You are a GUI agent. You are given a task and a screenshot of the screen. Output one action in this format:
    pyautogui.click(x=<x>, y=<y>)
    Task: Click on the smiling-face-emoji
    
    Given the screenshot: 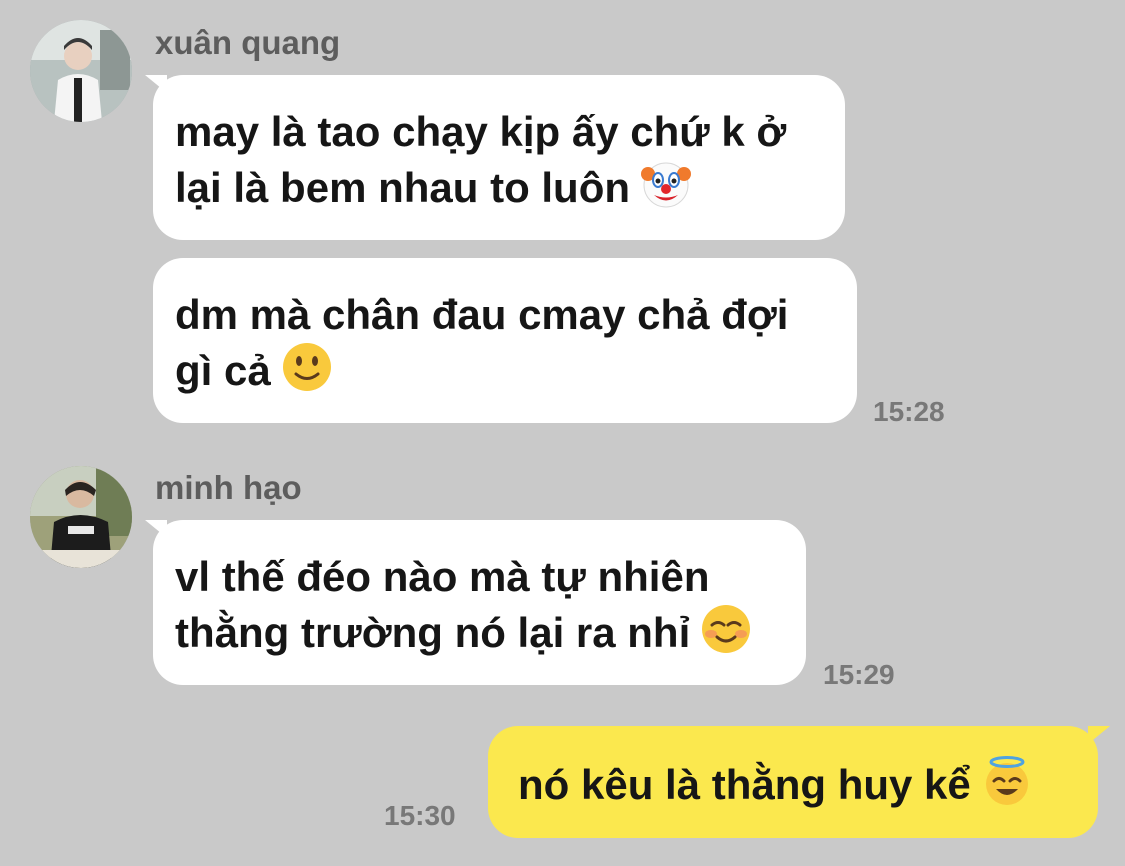 What is the action you would take?
    pyautogui.click(x=726, y=629)
    